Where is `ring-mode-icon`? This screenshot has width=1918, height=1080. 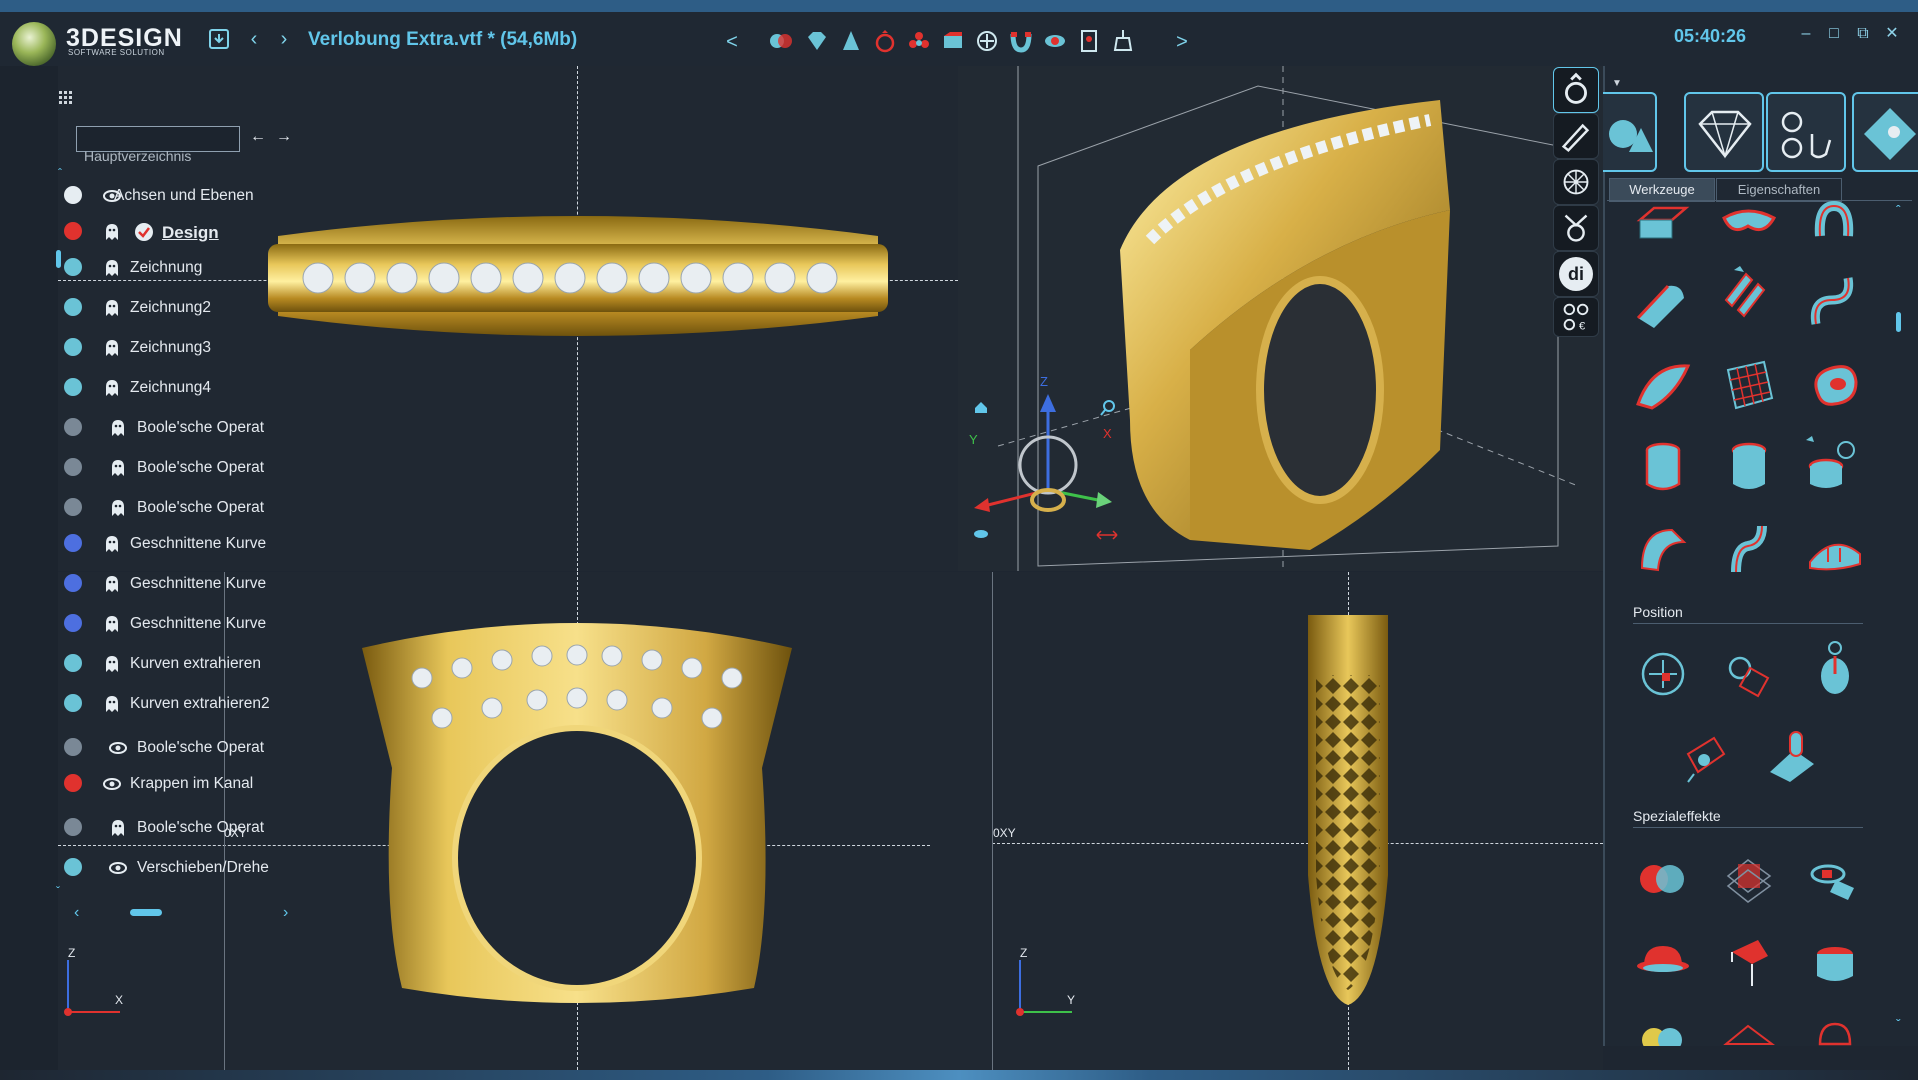 ring-mode-icon is located at coordinates (1576, 90).